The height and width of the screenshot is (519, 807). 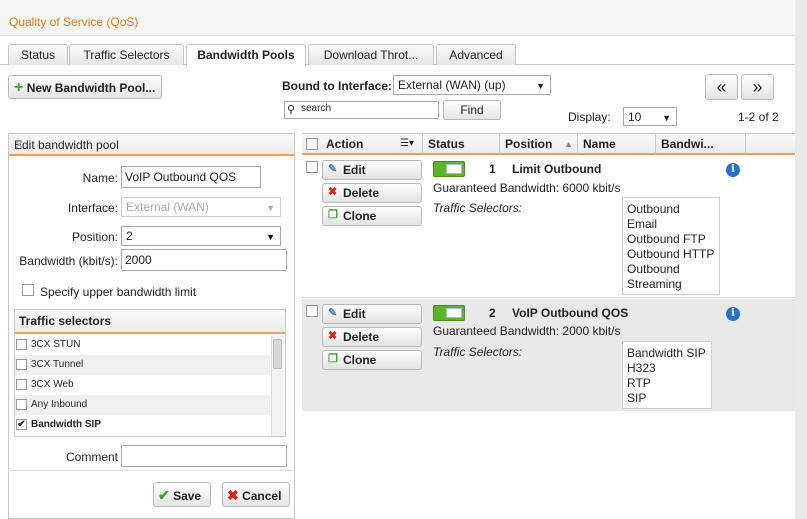 I want to click on bandwidth-field: 2000, so click(x=204, y=260).